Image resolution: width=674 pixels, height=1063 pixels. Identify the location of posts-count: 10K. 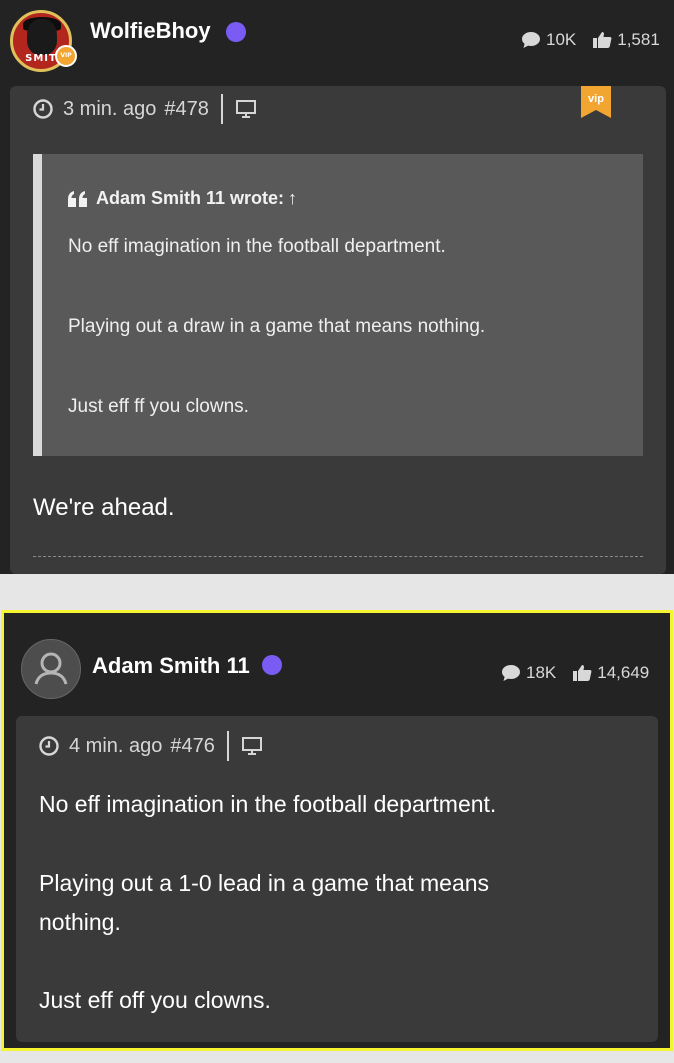
(561, 39).